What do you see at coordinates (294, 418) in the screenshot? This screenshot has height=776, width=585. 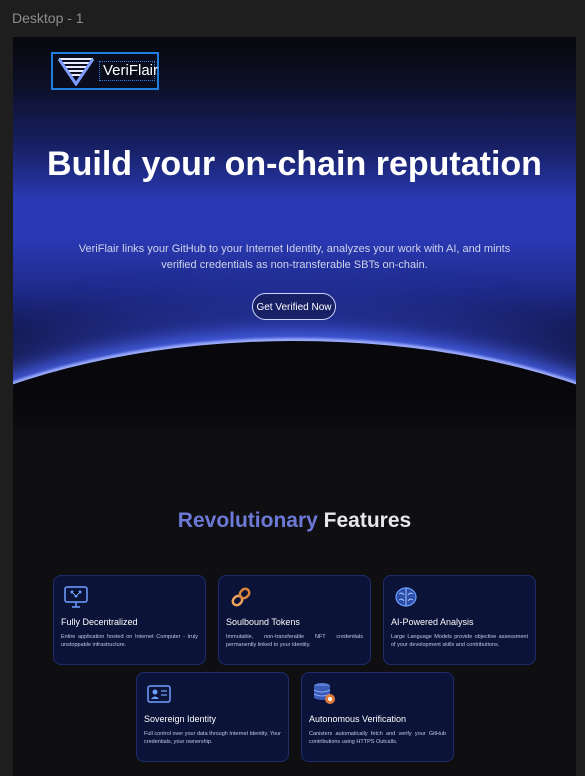 I see `hero-bottom-fade` at bounding box center [294, 418].